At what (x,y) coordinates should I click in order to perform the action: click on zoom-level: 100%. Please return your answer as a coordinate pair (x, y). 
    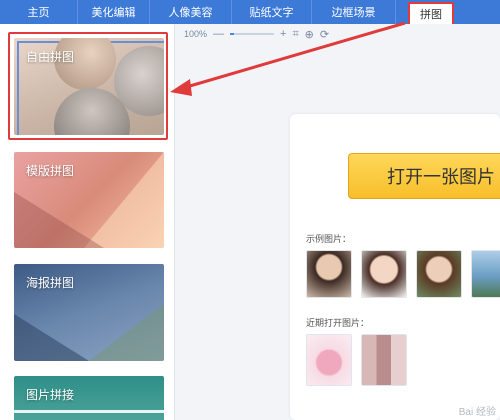
    Looking at the image, I should click on (196, 34).